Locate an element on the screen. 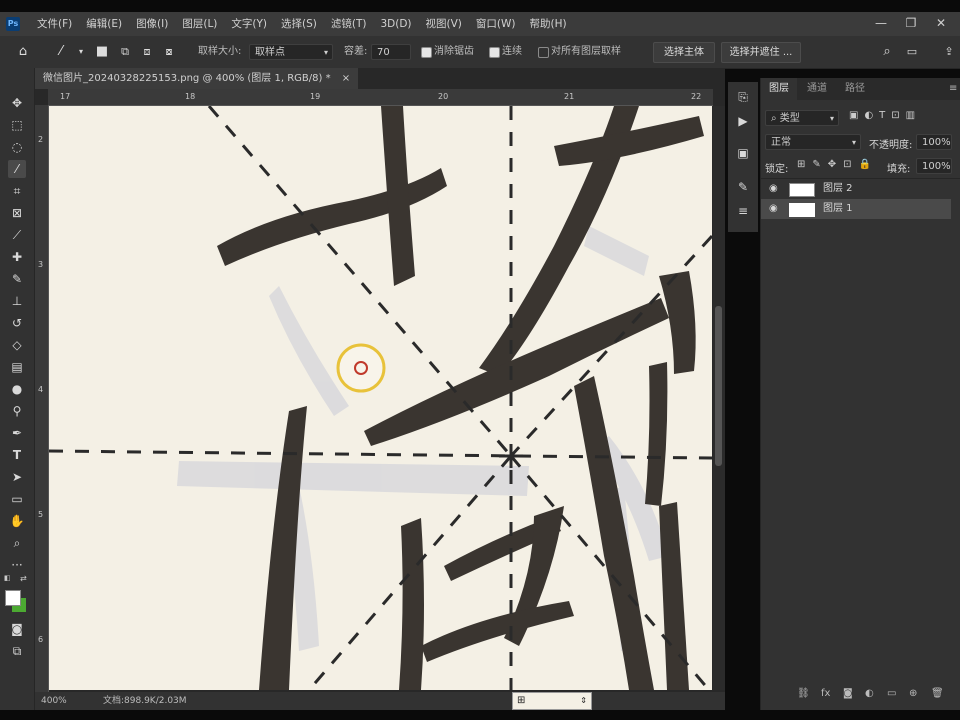 This screenshot has width=960, height=720. layer-row: ◉ 图层 2 is located at coordinates (856, 189).